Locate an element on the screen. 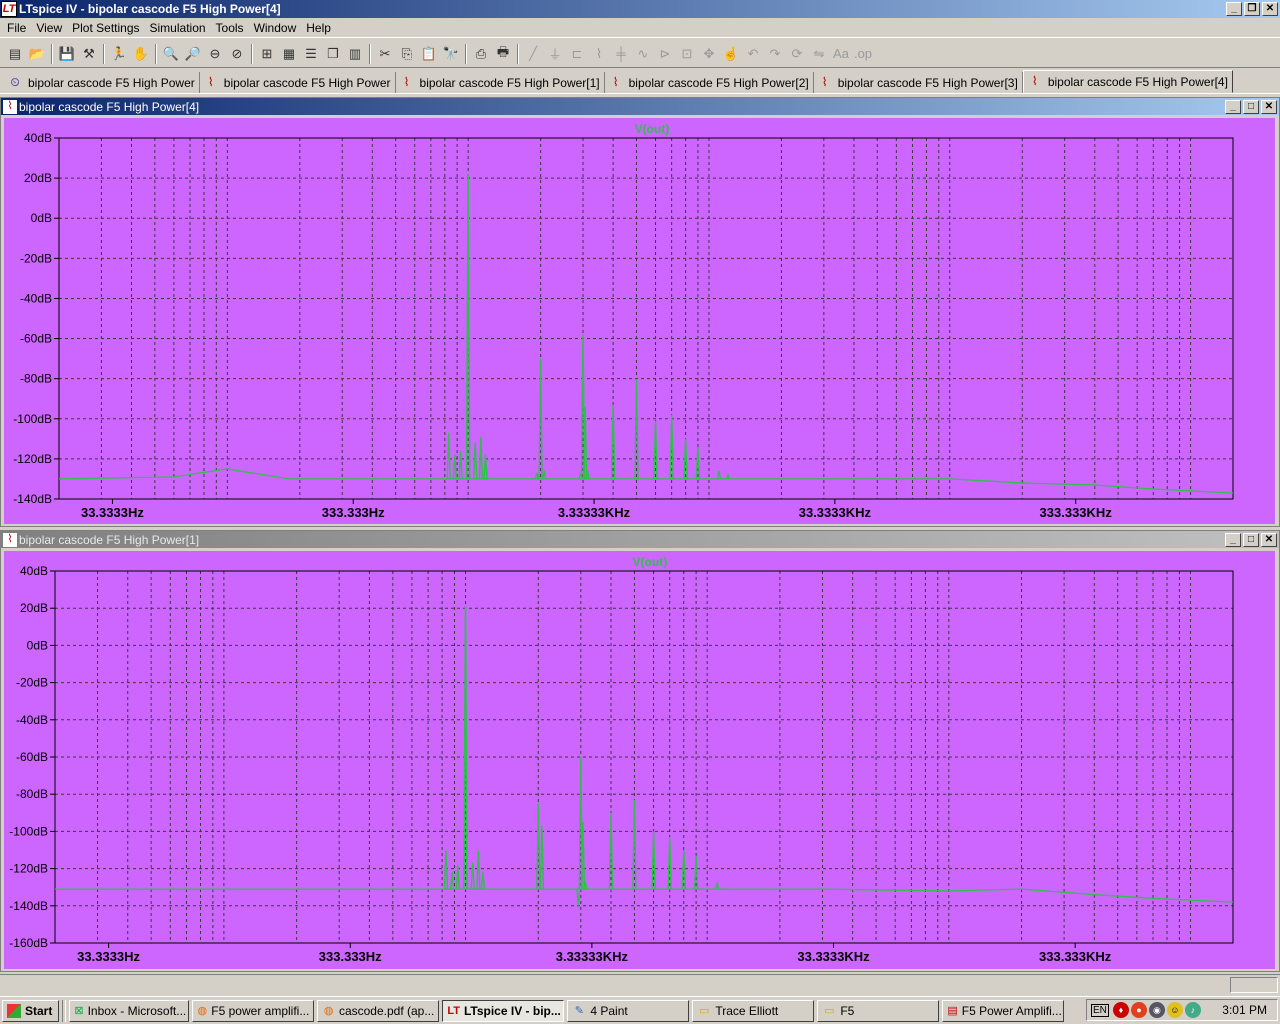 The width and height of the screenshot is (1280, 1024). capacitor-icon: ╪ is located at coordinates (621, 54).